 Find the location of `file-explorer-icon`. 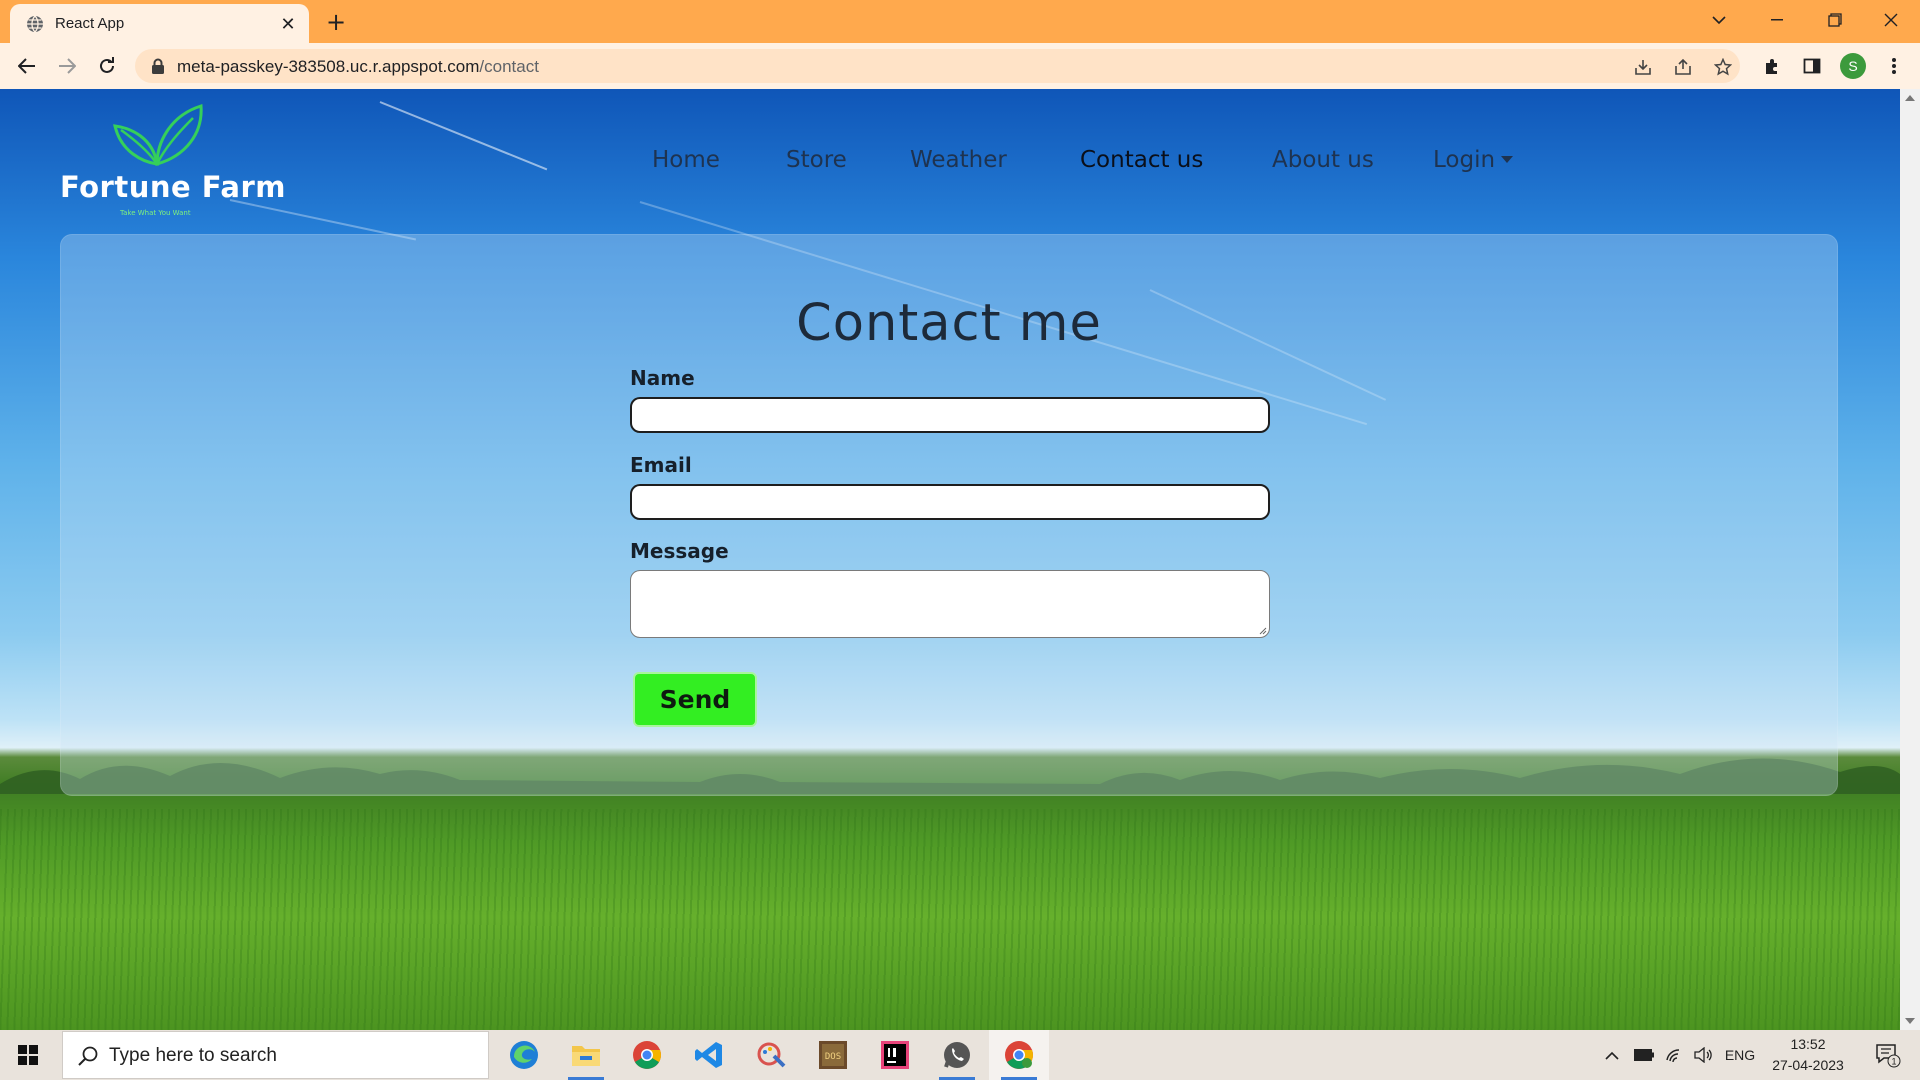

file-explorer-icon is located at coordinates (586, 1055).